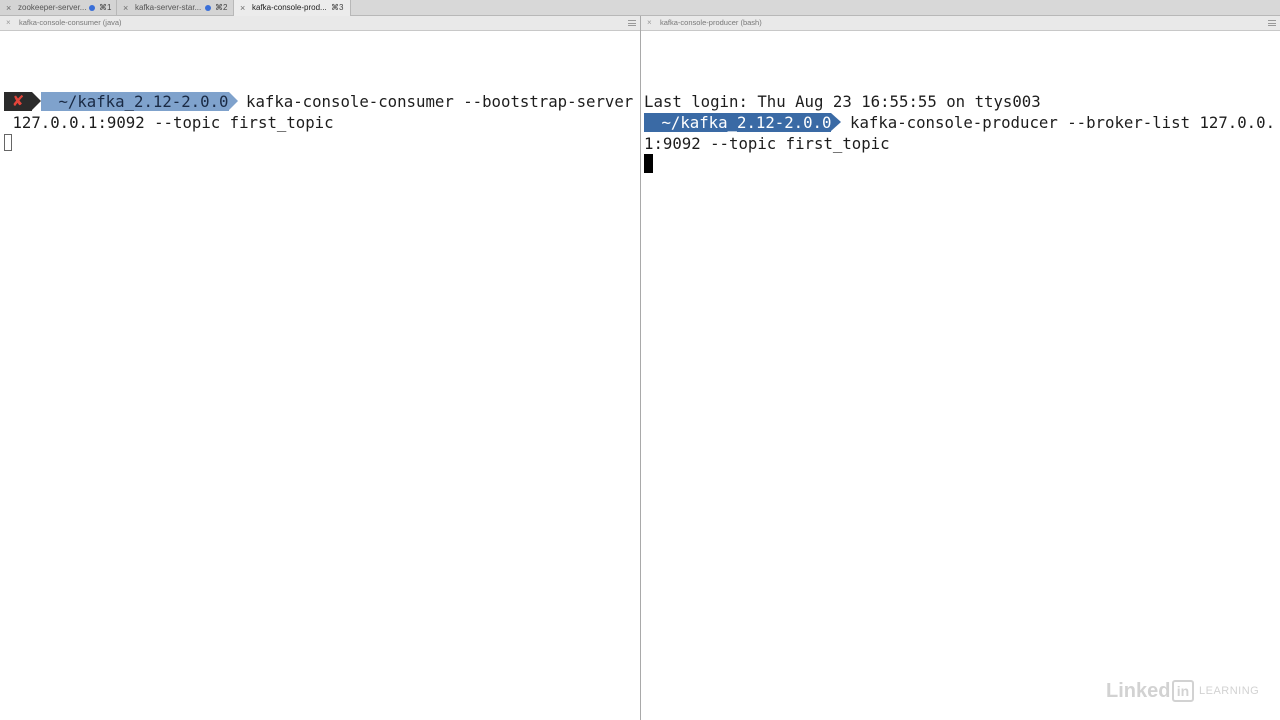  Describe the element at coordinates (767, 143) in the screenshot. I see `producer-command-continuation: 1:9092 --topic first_topic` at that location.